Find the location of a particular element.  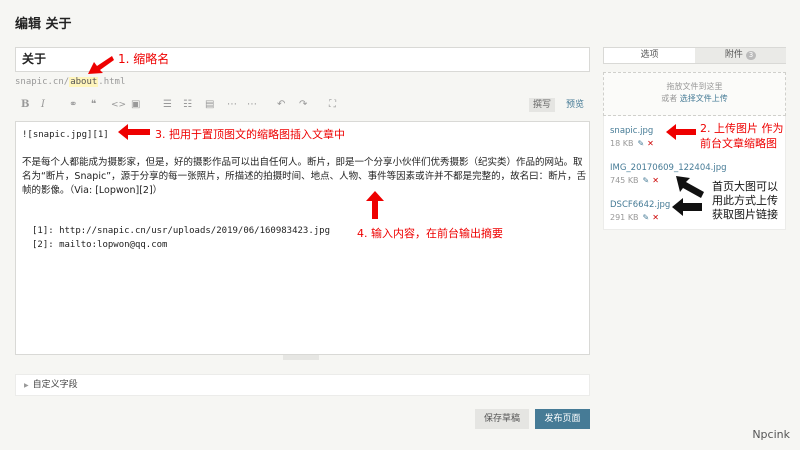

upload-or: 或者 is located at coordinates (669, 98).